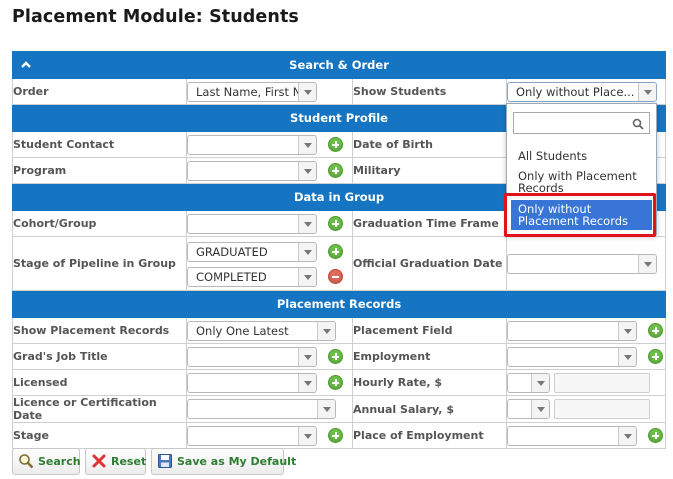  What do you see at coordinates (26, 461) in the screenshot?
I see `magnifier-icon` at bounding box center [26, 461].